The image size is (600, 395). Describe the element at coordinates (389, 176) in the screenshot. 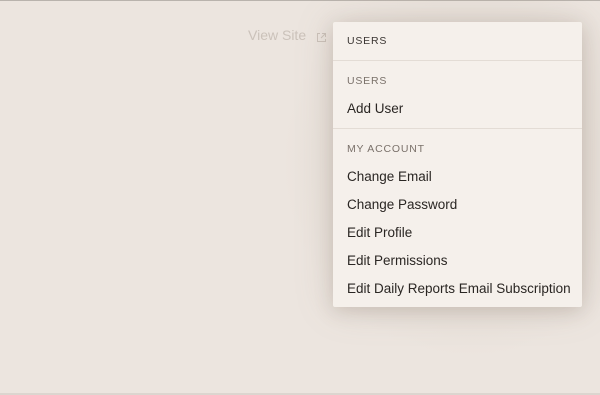

I see `menu-item-change-email: Change Email` at that location.